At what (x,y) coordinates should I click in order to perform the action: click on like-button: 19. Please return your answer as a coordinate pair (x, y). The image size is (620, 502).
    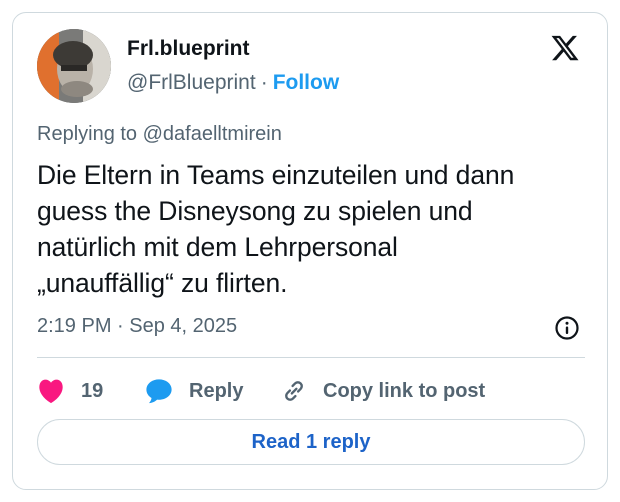
    Looking at the image, I should click on (70, 391).